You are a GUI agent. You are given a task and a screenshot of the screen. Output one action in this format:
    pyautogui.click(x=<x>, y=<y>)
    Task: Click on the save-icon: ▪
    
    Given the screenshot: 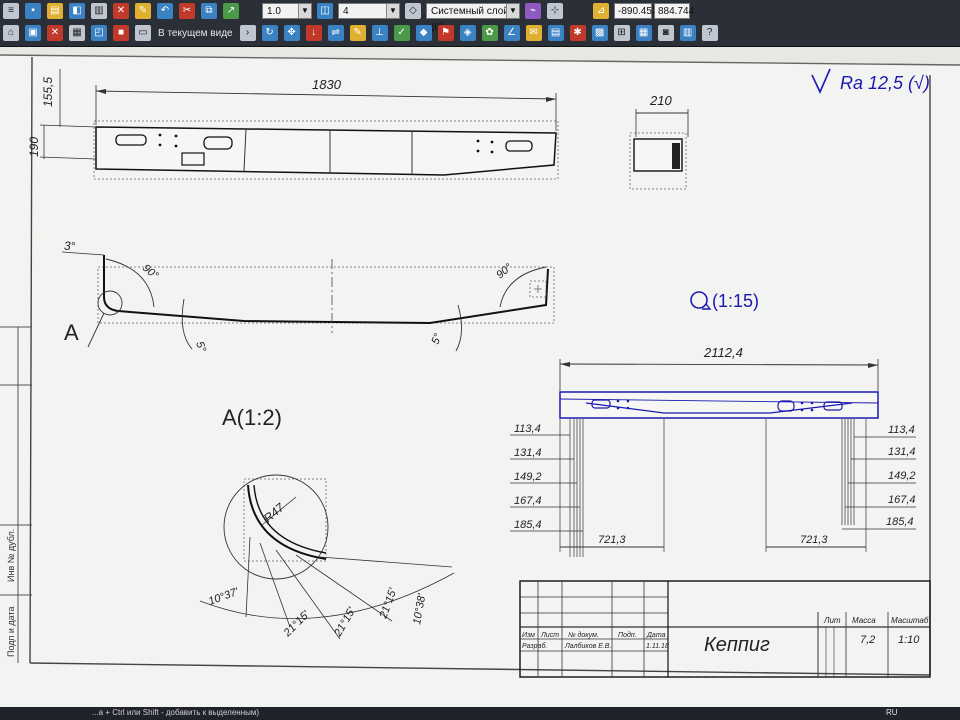 What is the action you would take?
    pyautogui.click(x=33, y=11)
    